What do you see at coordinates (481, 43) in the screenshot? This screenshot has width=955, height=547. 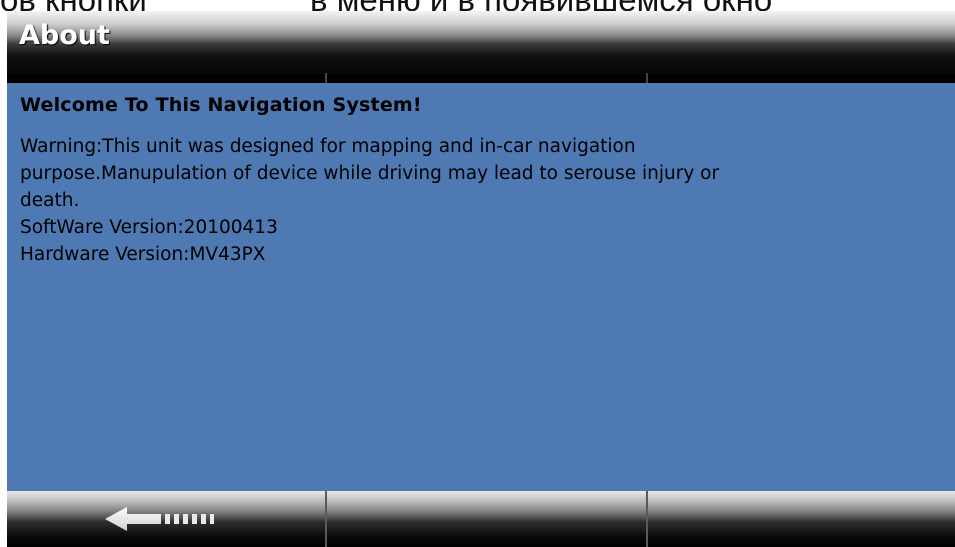 I see `title-bar: About` at bounding box center [481, 43].